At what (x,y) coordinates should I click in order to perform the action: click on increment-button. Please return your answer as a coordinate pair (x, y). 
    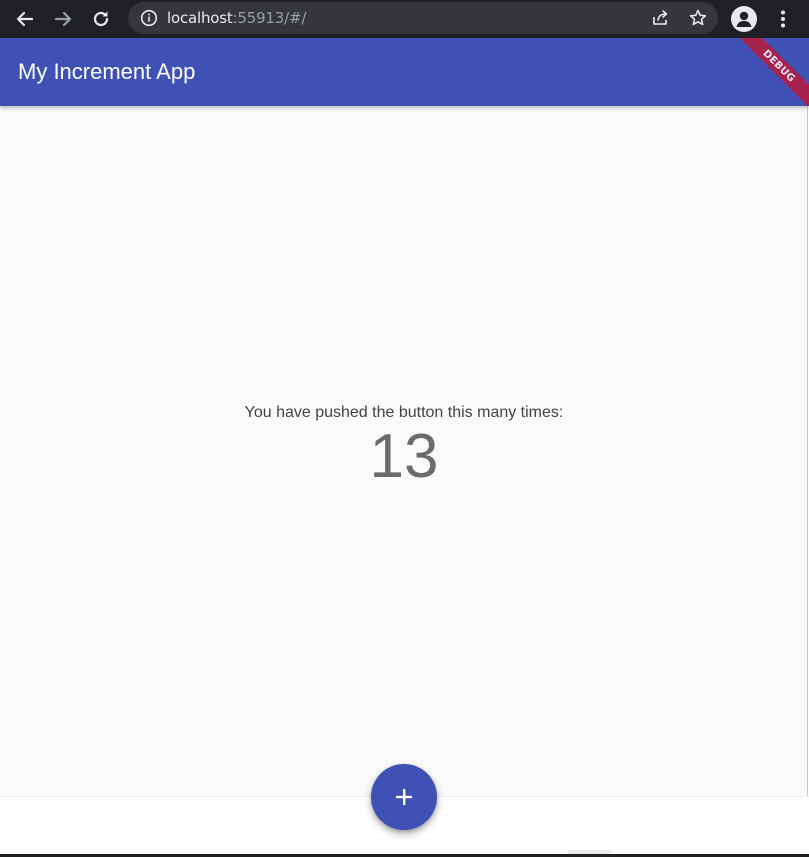
    Looking at the image, I should click on (404, 797).